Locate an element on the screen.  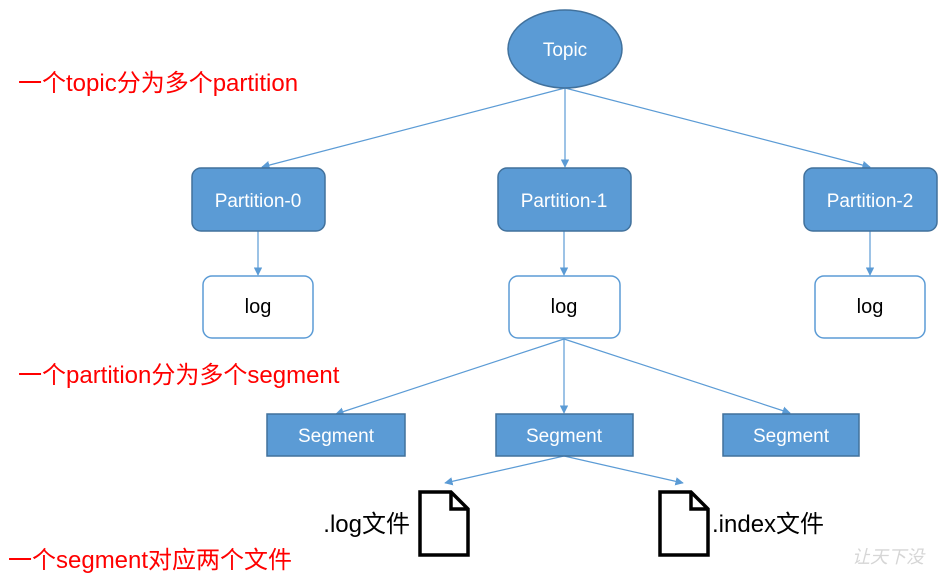
index-file-label: .index文件 is located at coordinates (768, 524).